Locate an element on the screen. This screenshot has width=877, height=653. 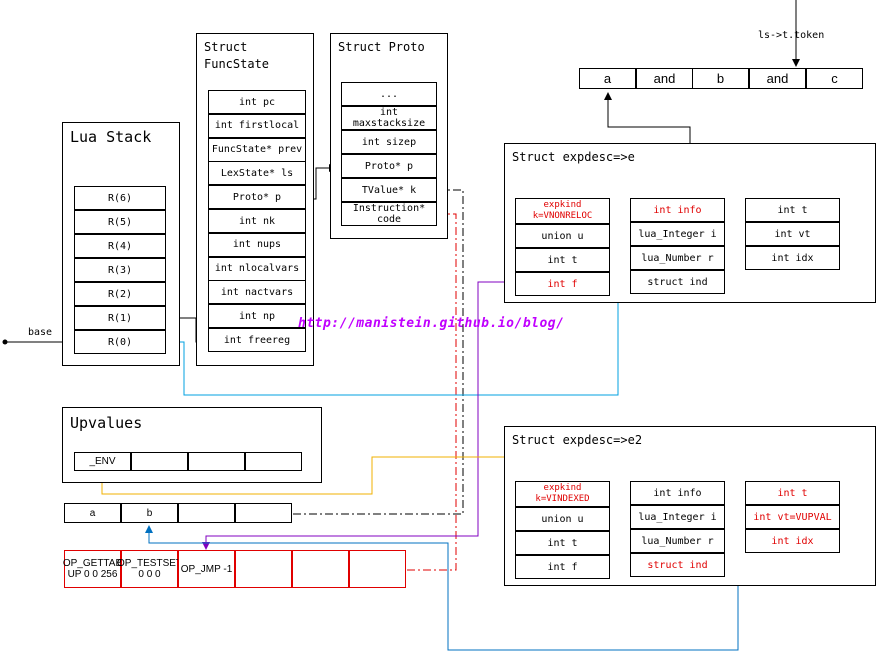
proto-field: int sizep is located at coordinates (389, 142).